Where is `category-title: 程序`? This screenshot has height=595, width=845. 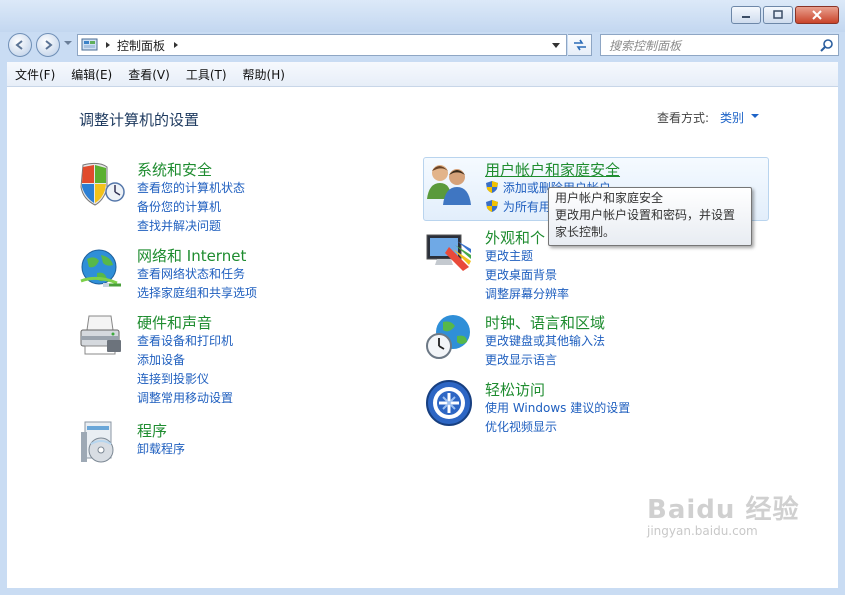
category-title: 程序 is located at coordinates (152, 430).